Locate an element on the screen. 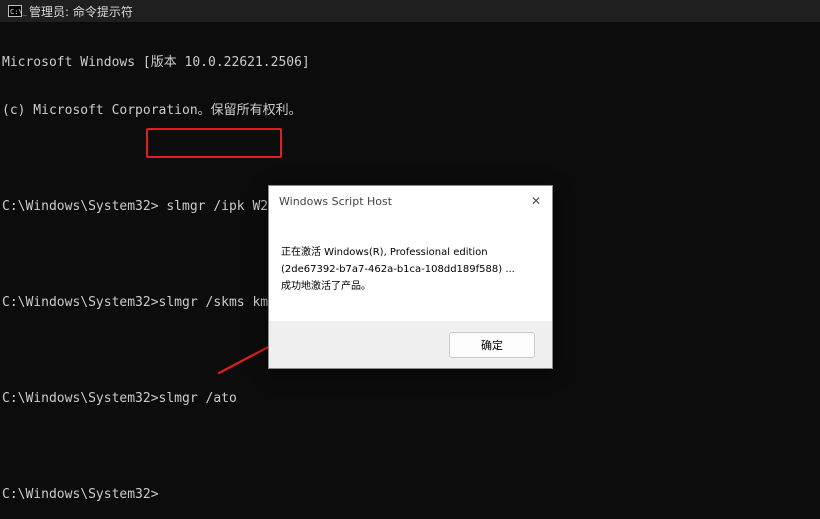 This screenshot has width=820, height=519. ok-button: 确定 is located at coordinates (492, 345).